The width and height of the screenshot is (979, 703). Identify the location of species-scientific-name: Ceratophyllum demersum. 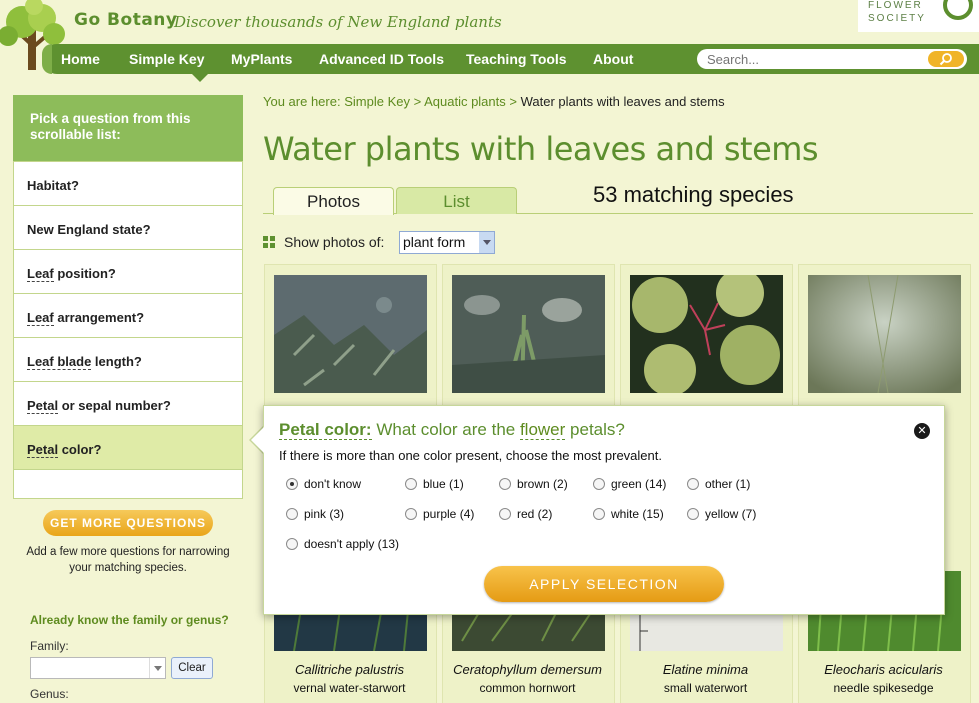
(527, 669).